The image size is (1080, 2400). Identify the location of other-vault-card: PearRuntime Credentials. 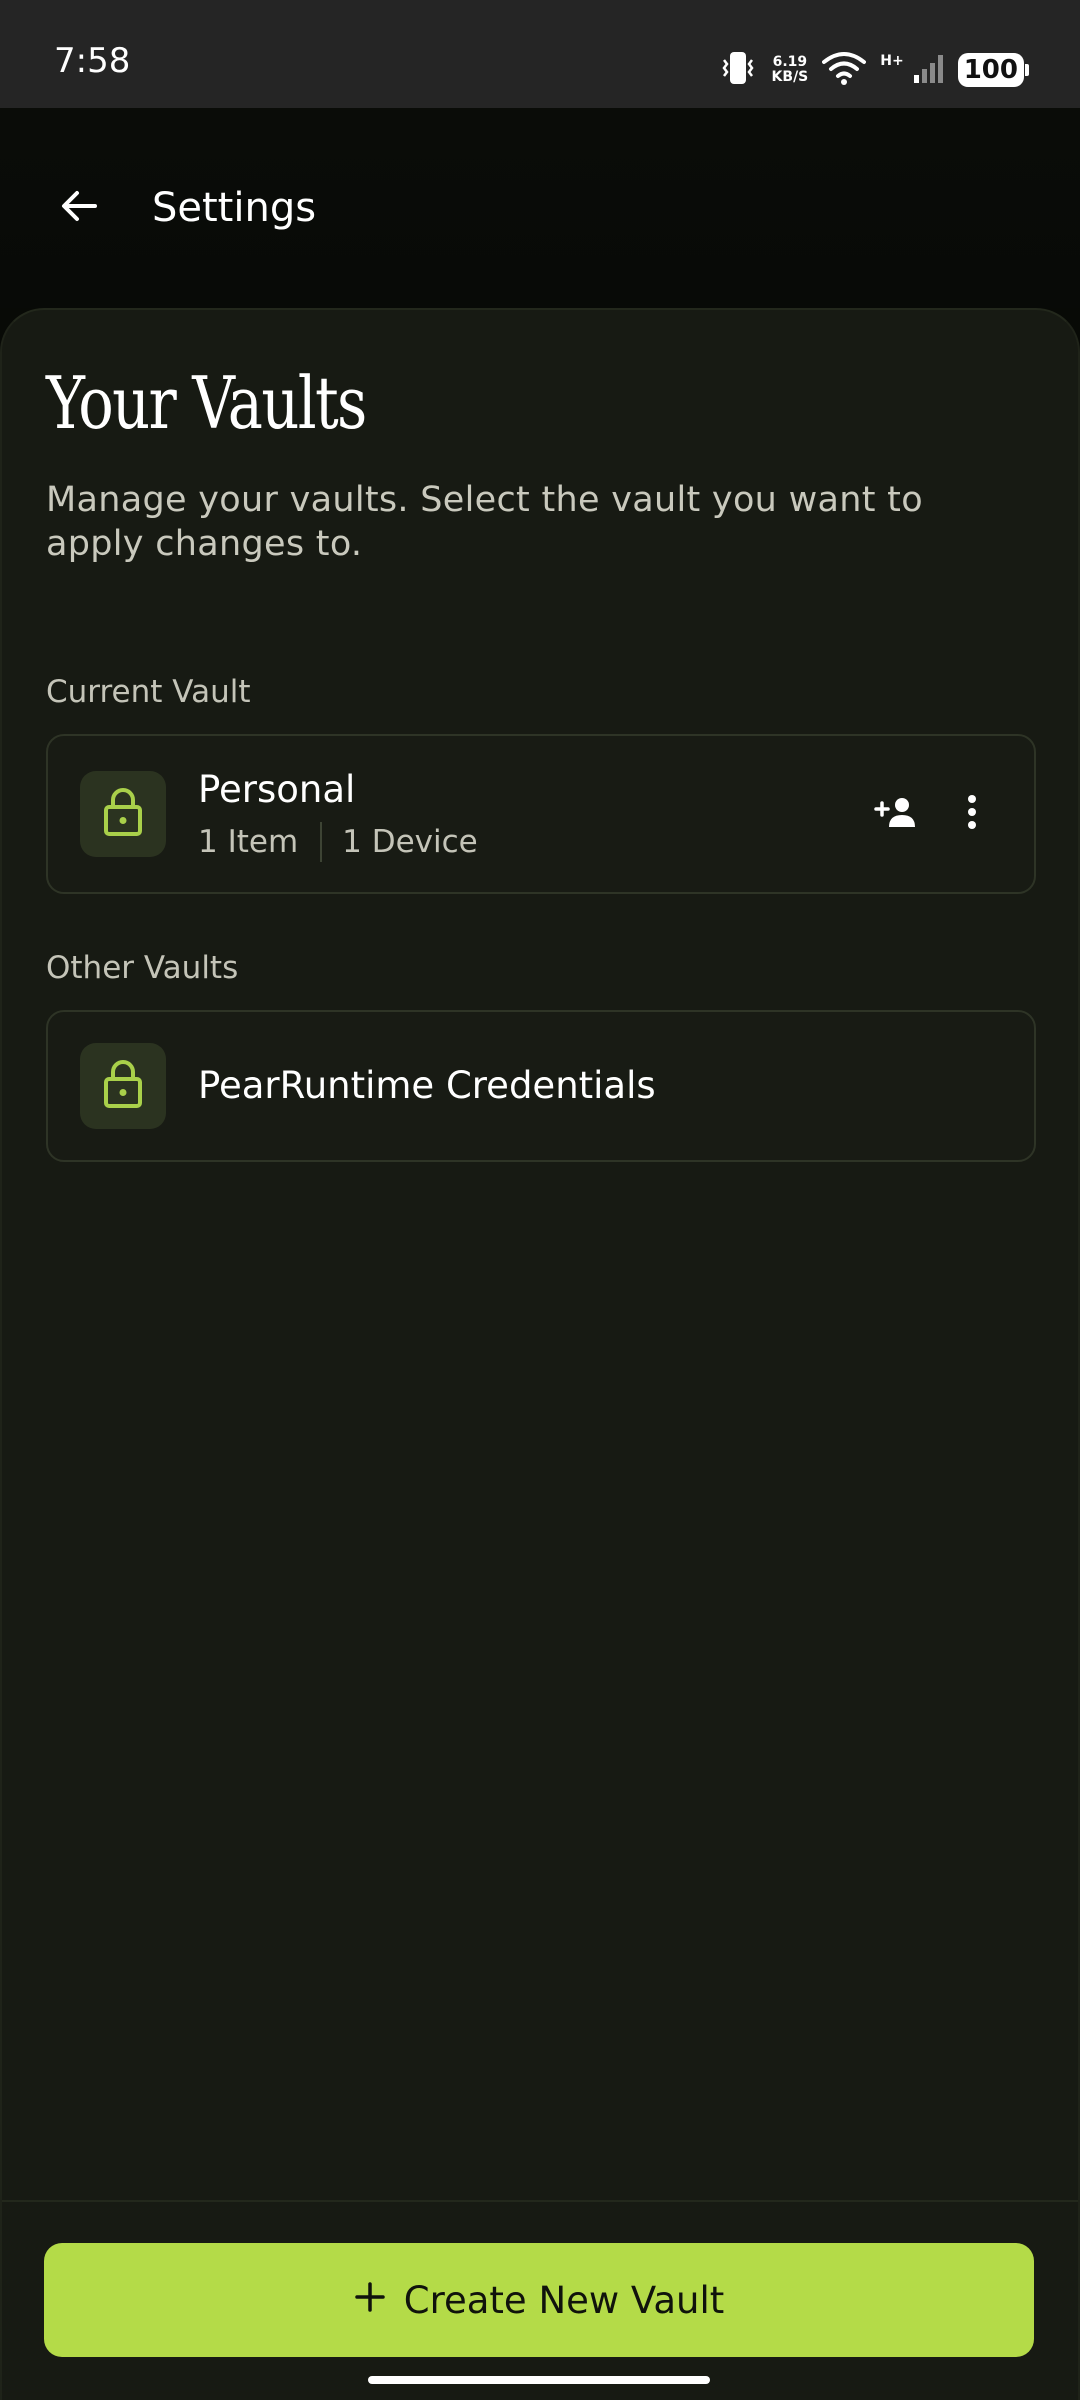
(541, 1086).